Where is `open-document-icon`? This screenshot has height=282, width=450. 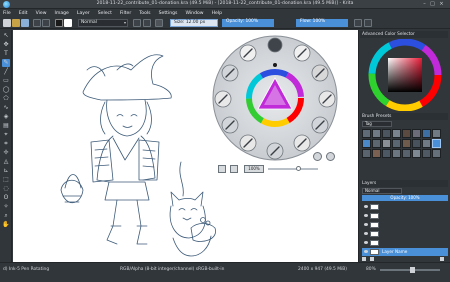
open-document-icon is located at coordinates (16, 23).